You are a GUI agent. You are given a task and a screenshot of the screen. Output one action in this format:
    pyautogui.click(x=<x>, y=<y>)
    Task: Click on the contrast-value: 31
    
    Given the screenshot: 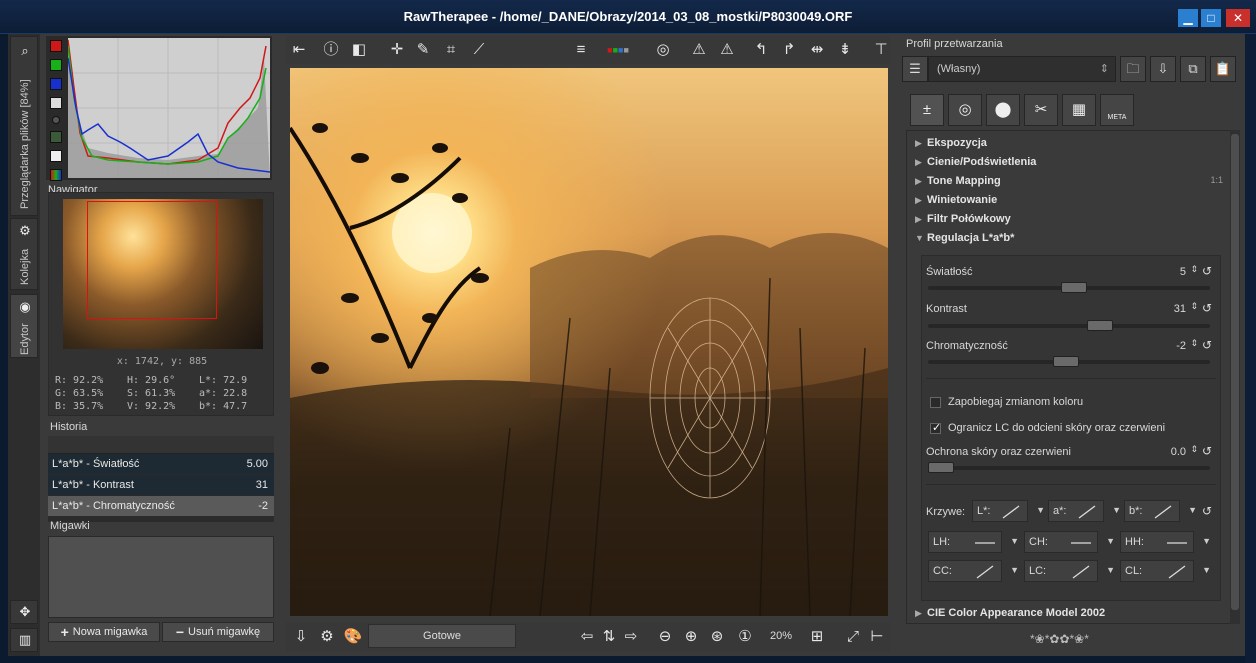 What is the action you would take?
    pyautogui.click(x=1180, y=309)
    